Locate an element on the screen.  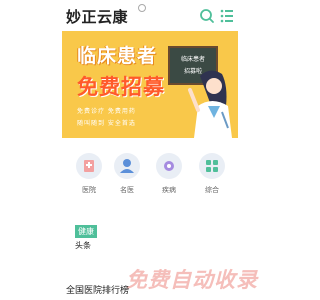
quick-link-label: 医院 is located at coordinates (89, 190).